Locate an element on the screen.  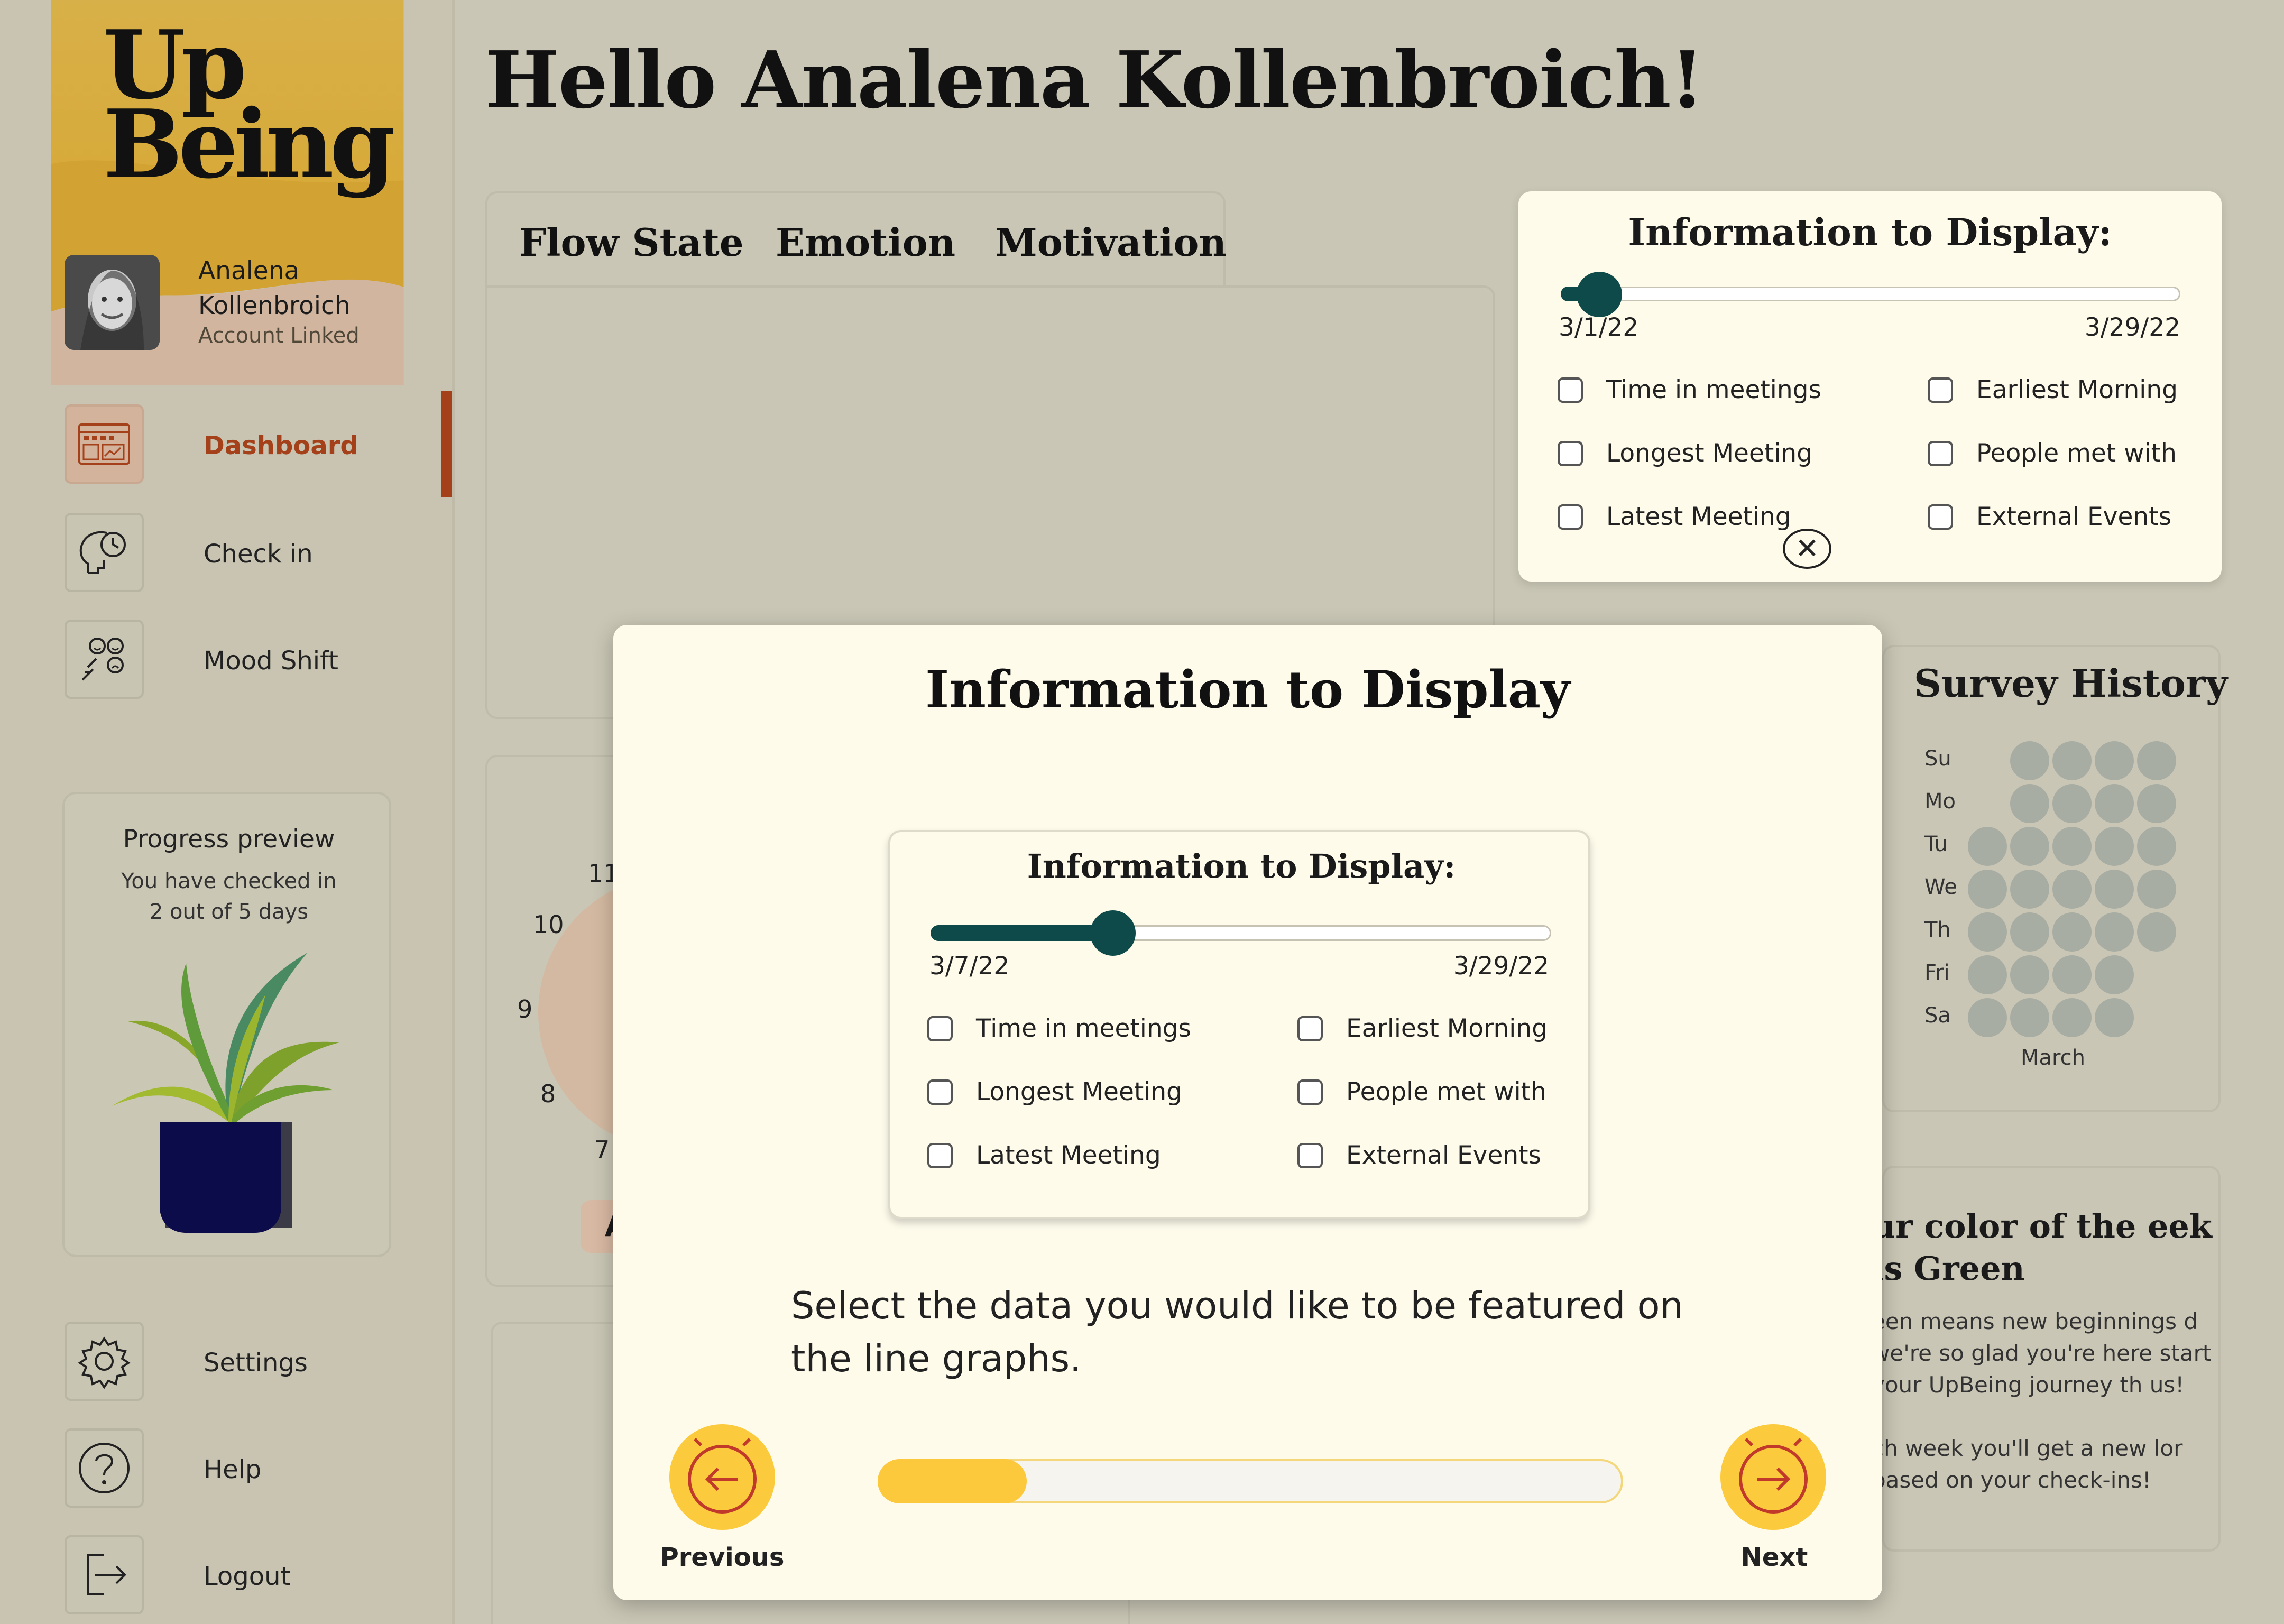
next-button is located at coordinates (1773, 1477).